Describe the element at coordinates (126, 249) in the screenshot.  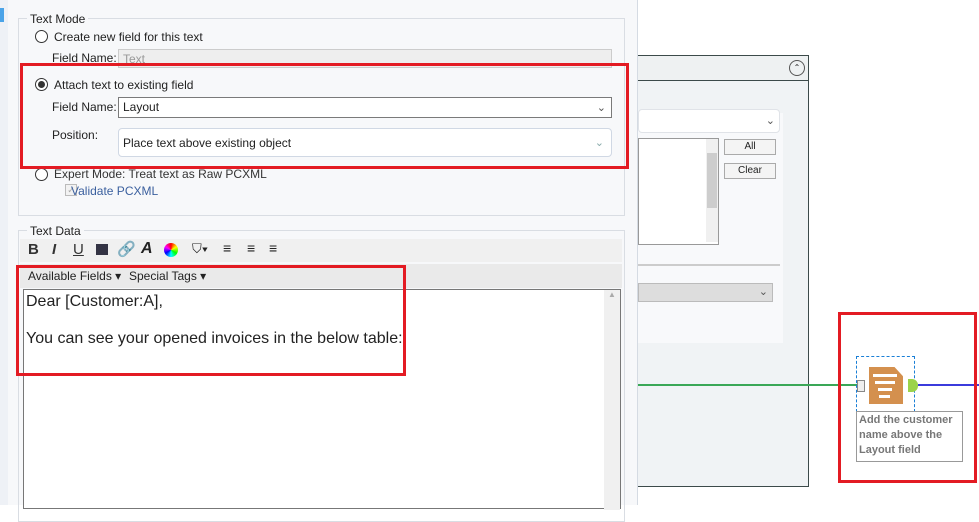
I see `link-icon: 🔗` at that location.